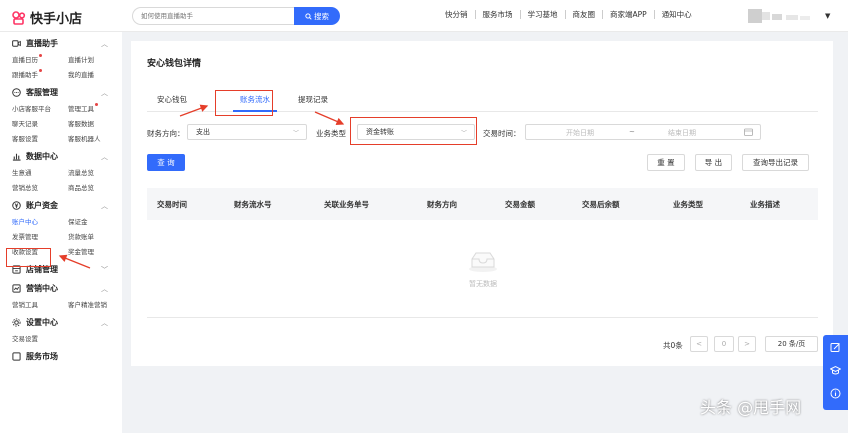 The width and height of the screenshot is (848, 433). I want to click on sidebar-item-cs-data: 客服数据, so click(84, 123).